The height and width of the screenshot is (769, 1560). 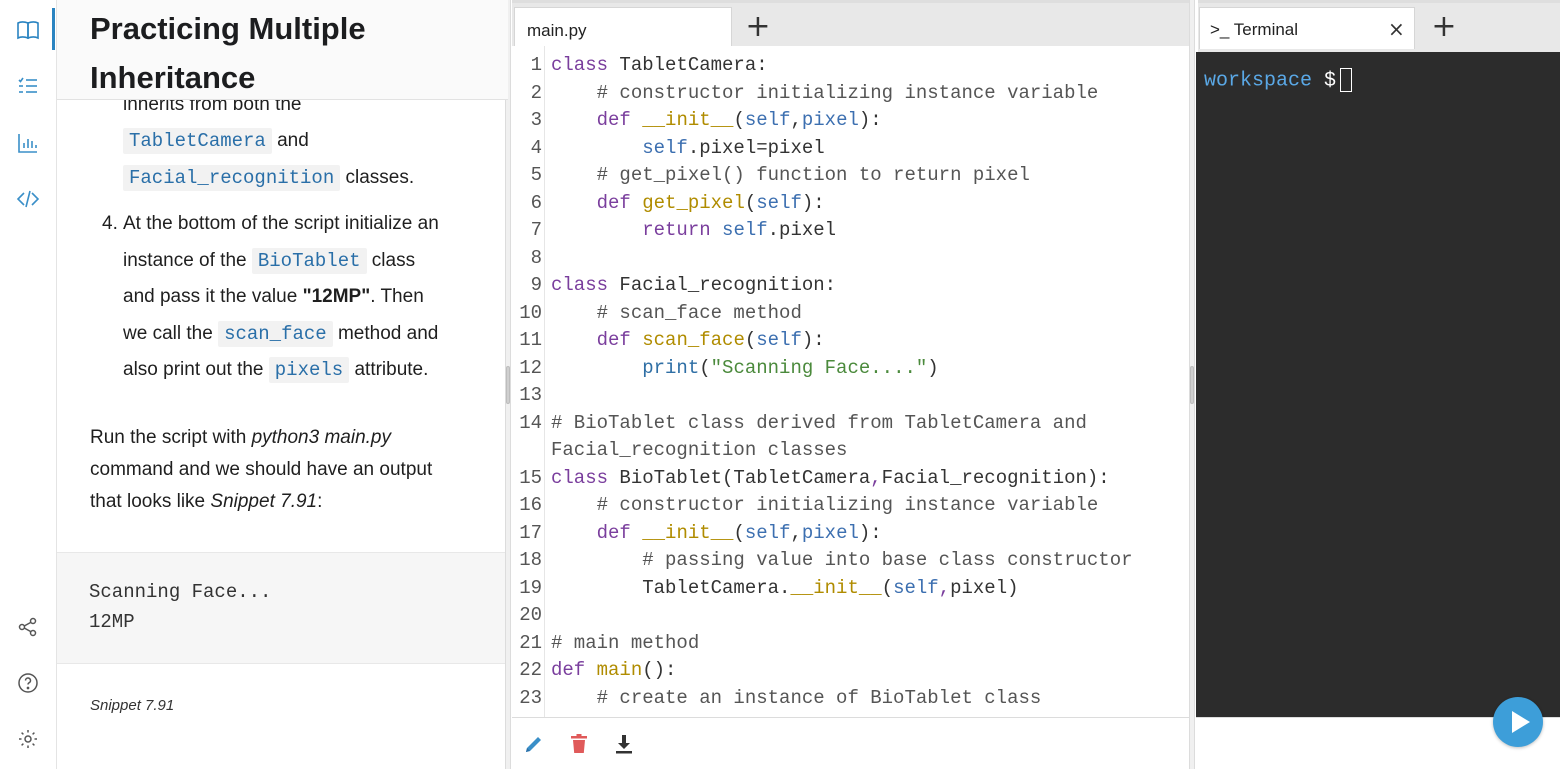 I want to click on code-line: print("Scanning Face...."), so click(x=745, y=368).